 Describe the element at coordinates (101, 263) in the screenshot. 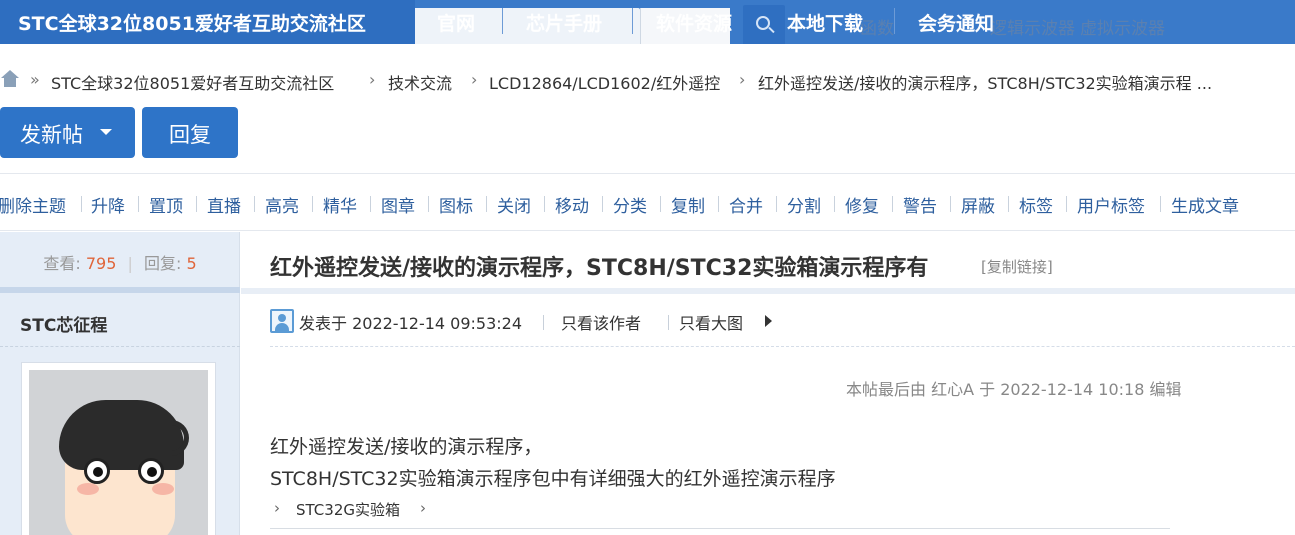

I see `views-count: 795` at that location.